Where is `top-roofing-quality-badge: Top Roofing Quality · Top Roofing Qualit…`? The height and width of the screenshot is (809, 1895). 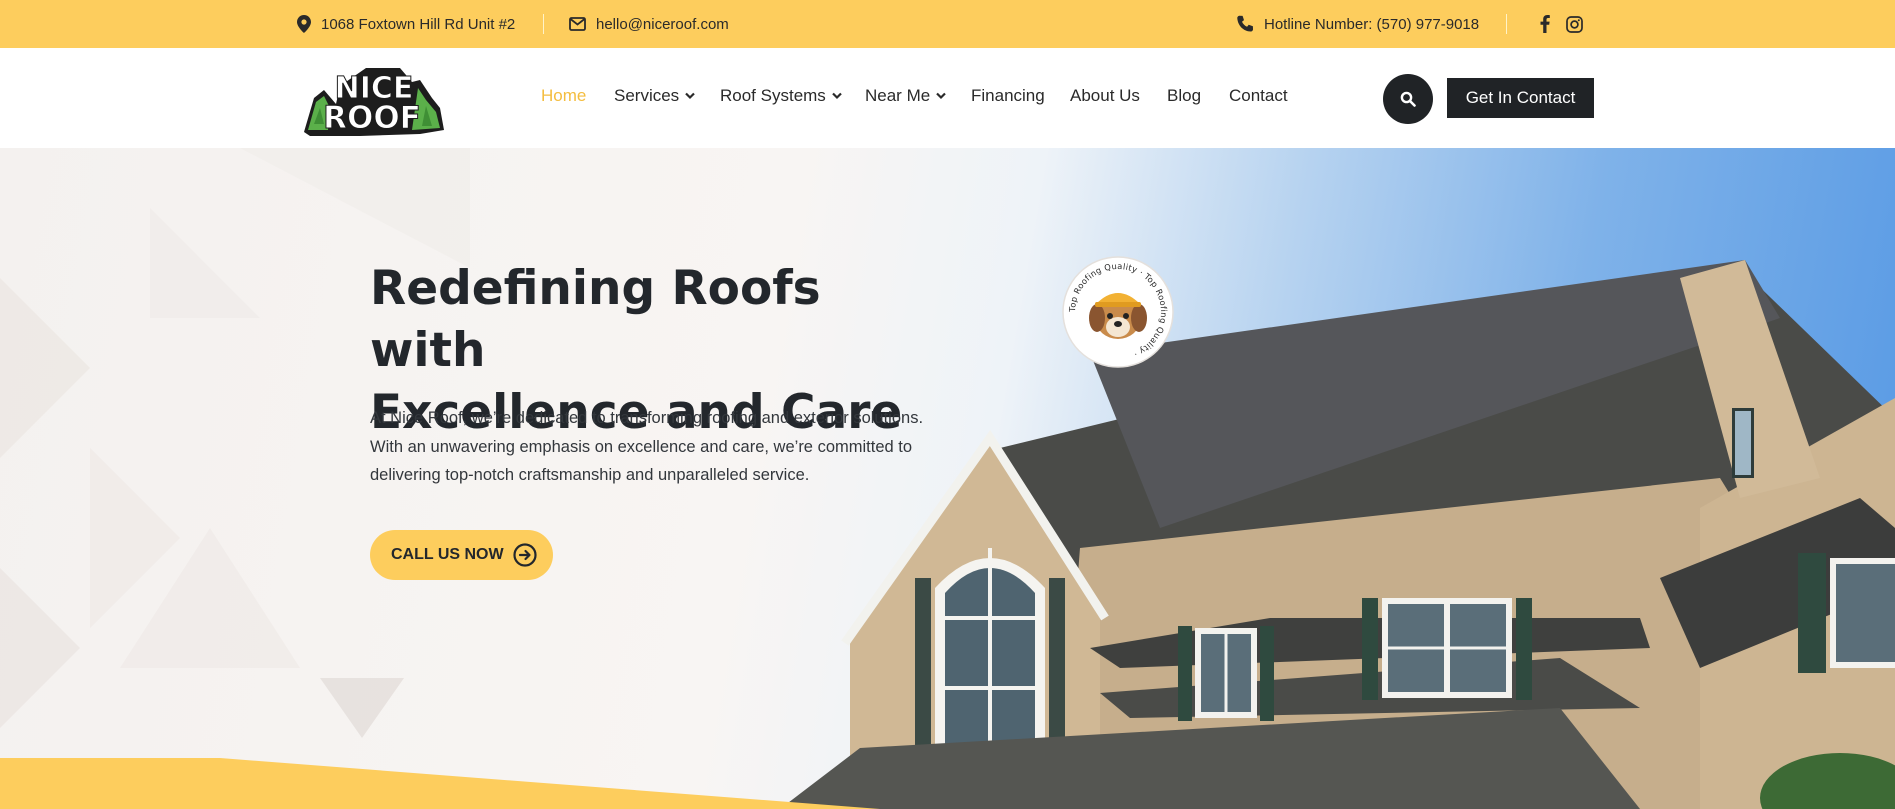
top-roofing-quality-badge: Top Roofing Quality · Top Roofing Qualit… is located at coordinates (1118, 312).